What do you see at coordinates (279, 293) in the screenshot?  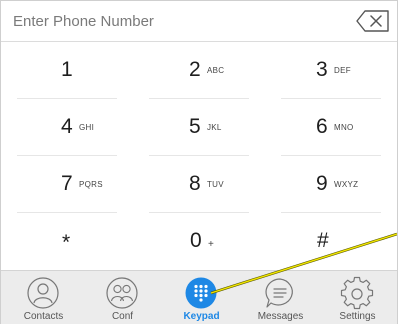 I see `message-icon` at bounding box center [279, 293].